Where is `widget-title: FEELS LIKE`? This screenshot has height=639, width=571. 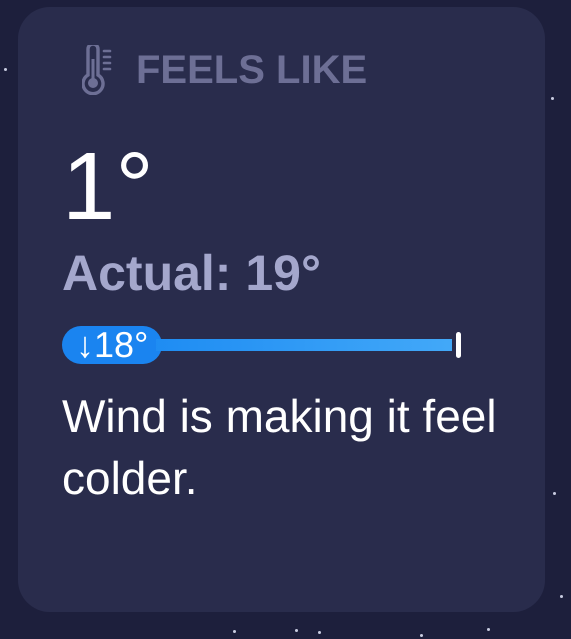
widget-title: FEELS LIKE is located at coordinates (252, 70).